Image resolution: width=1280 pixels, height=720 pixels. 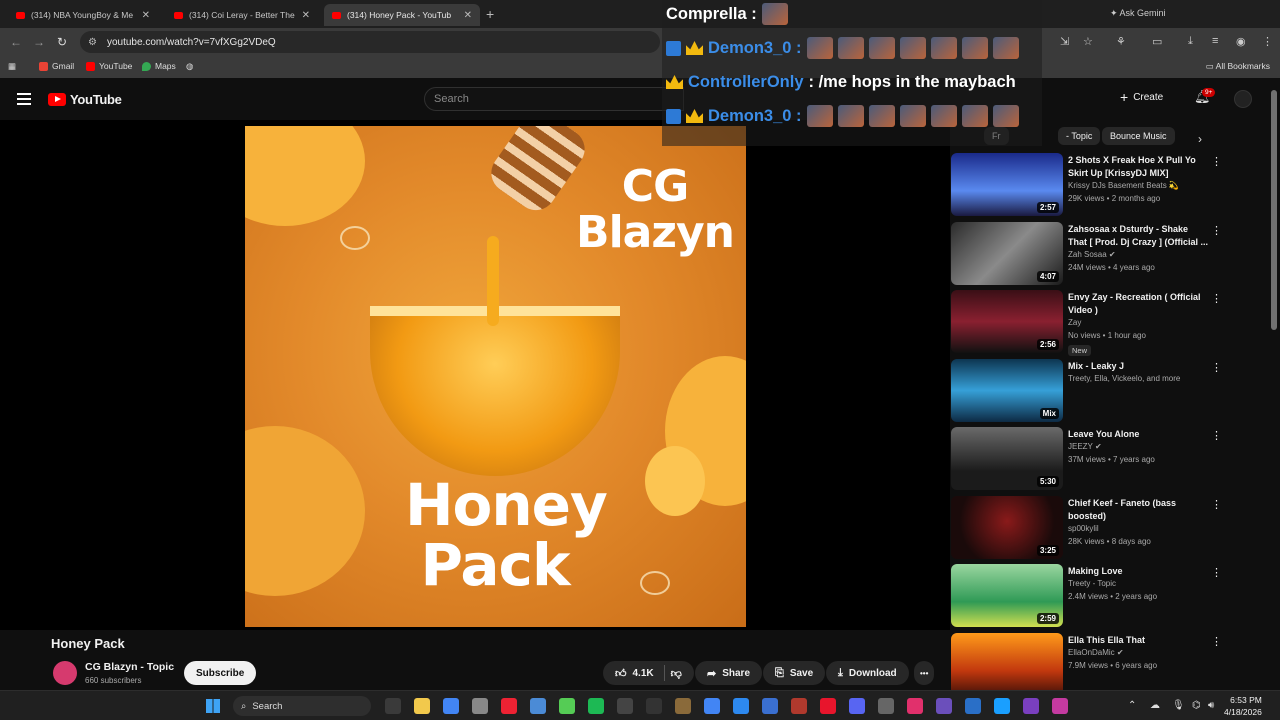 What do you see at coordinates (1215, 41) in the screenshot?
I see `media-icon: ≡` at bounding box center [1215, 41].